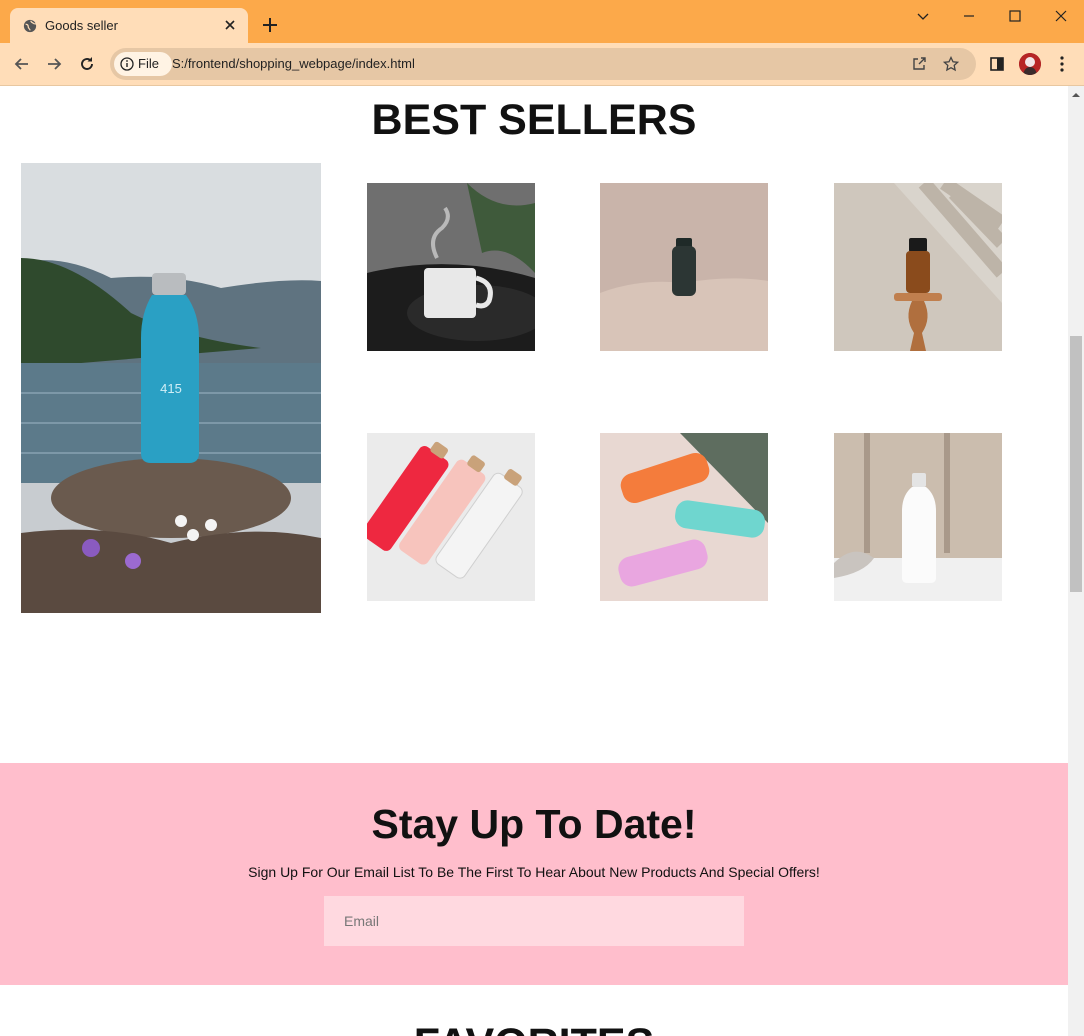 Image resolution: width=1084 pixels, height=1036 pixels. I want to click on close-window-icon, so click(1061, 16).